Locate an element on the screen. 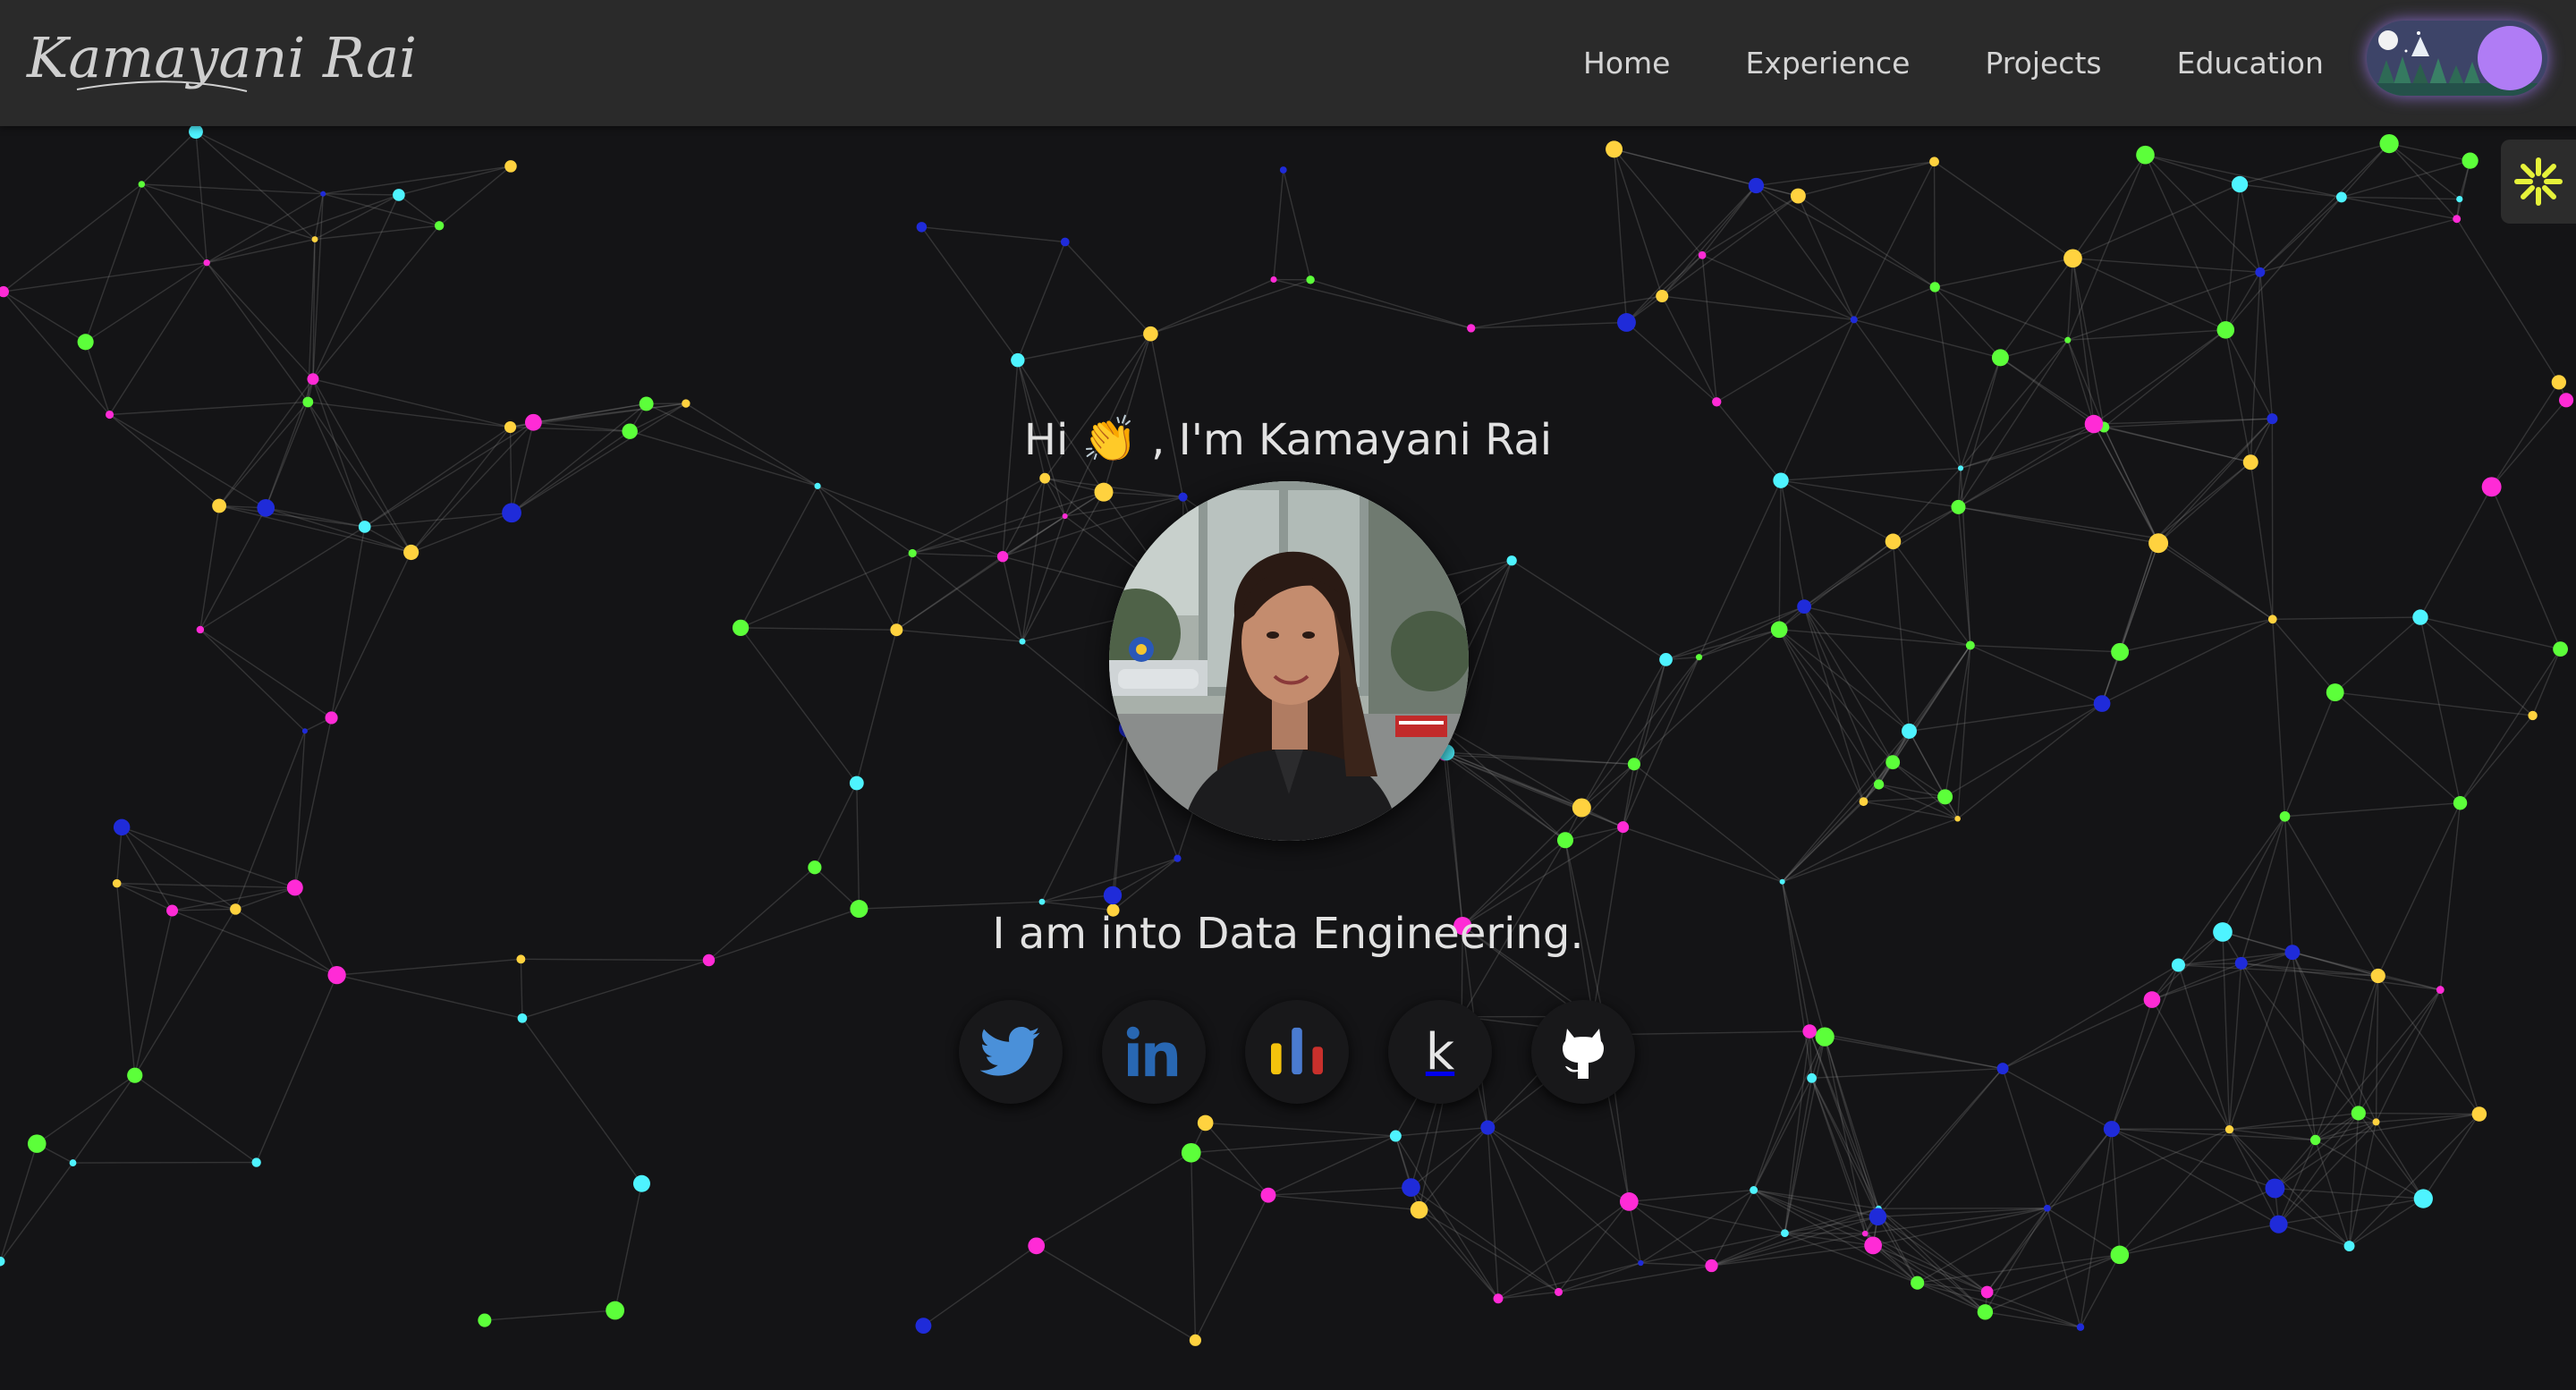 The width and height of the screenshot is (2576, 1390). profile-photo is located at coordinates (1289, 661).